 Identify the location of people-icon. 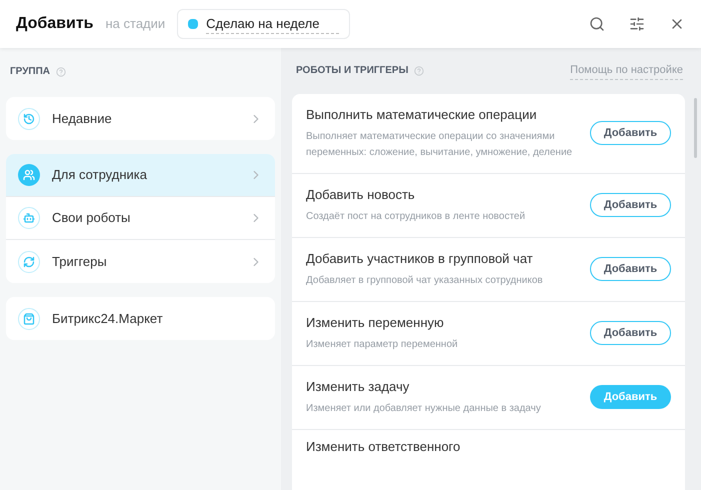
(29, 175).